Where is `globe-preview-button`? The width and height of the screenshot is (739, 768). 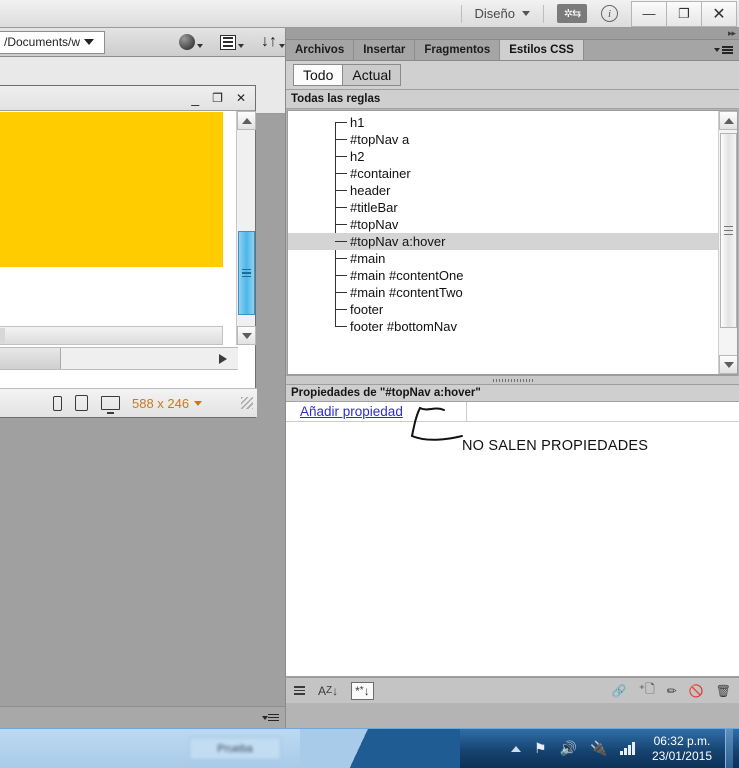 globe-preview-button is located at coordinates (191, 42).